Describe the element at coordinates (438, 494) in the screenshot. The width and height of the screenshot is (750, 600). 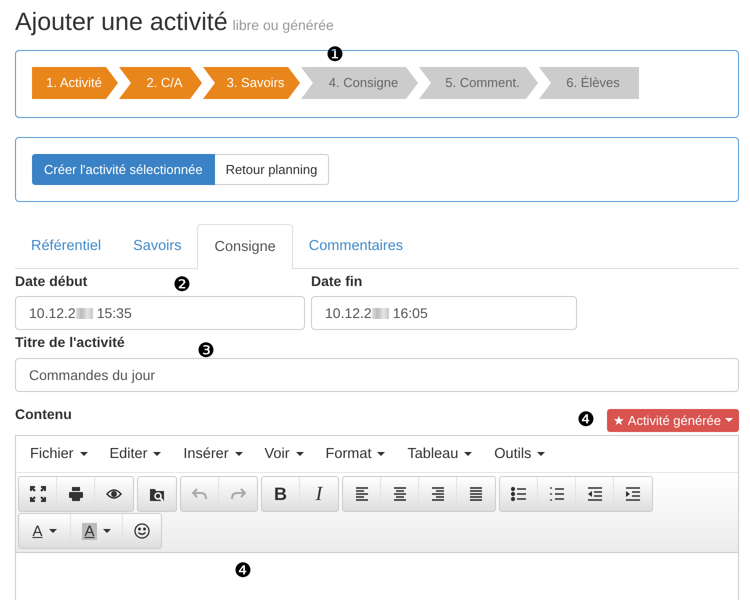
I see `alignright-icon` at that location.